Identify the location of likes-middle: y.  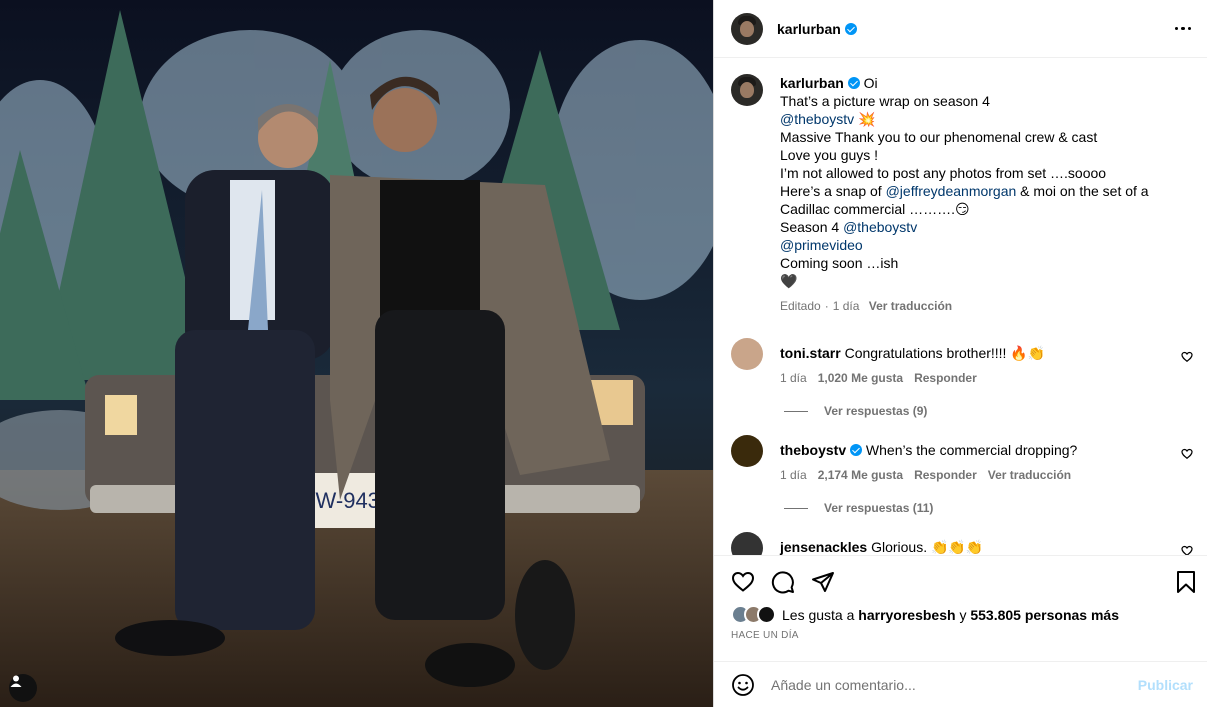
(963, 614).